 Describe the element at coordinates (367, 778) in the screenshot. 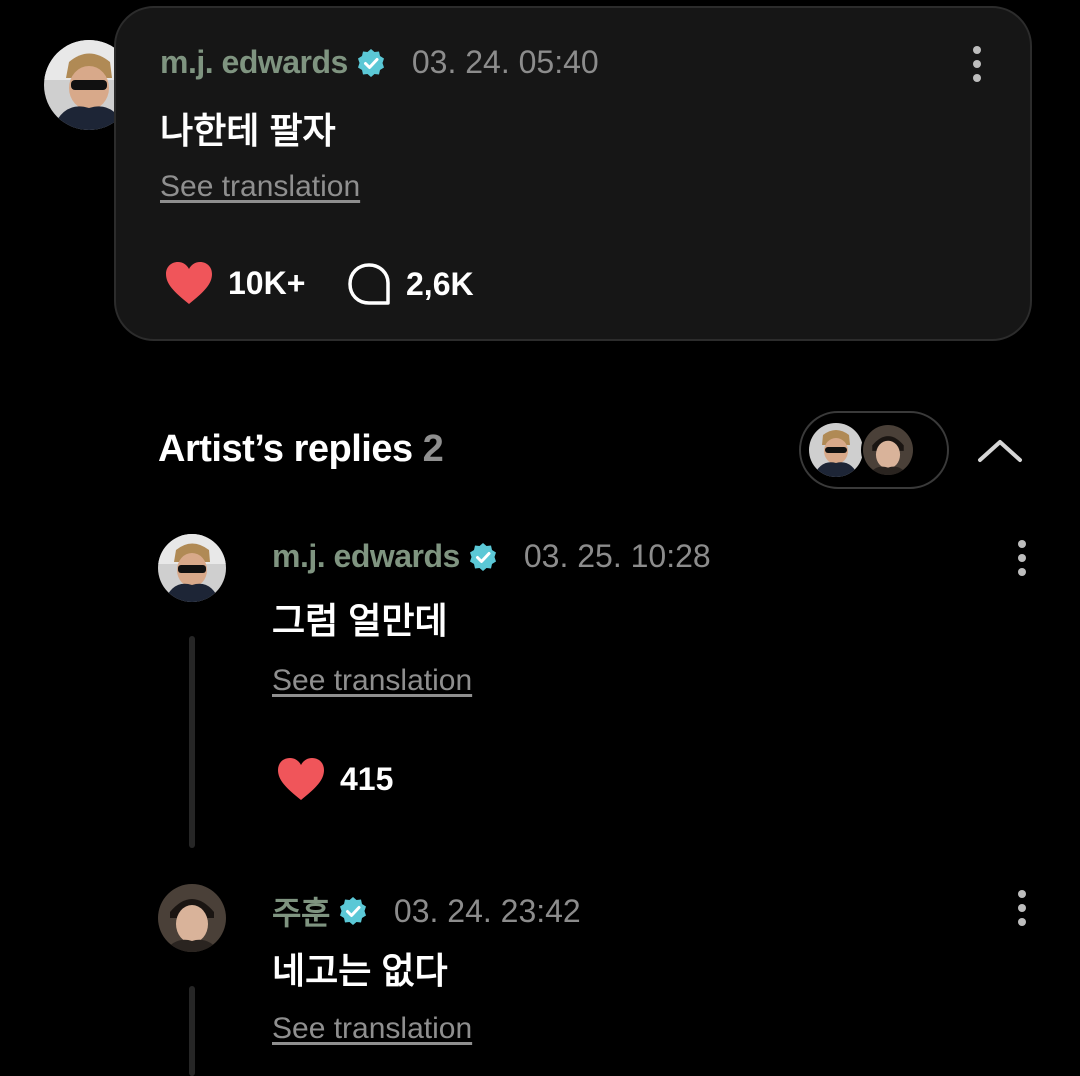

I see `like-count: 415` at that location.